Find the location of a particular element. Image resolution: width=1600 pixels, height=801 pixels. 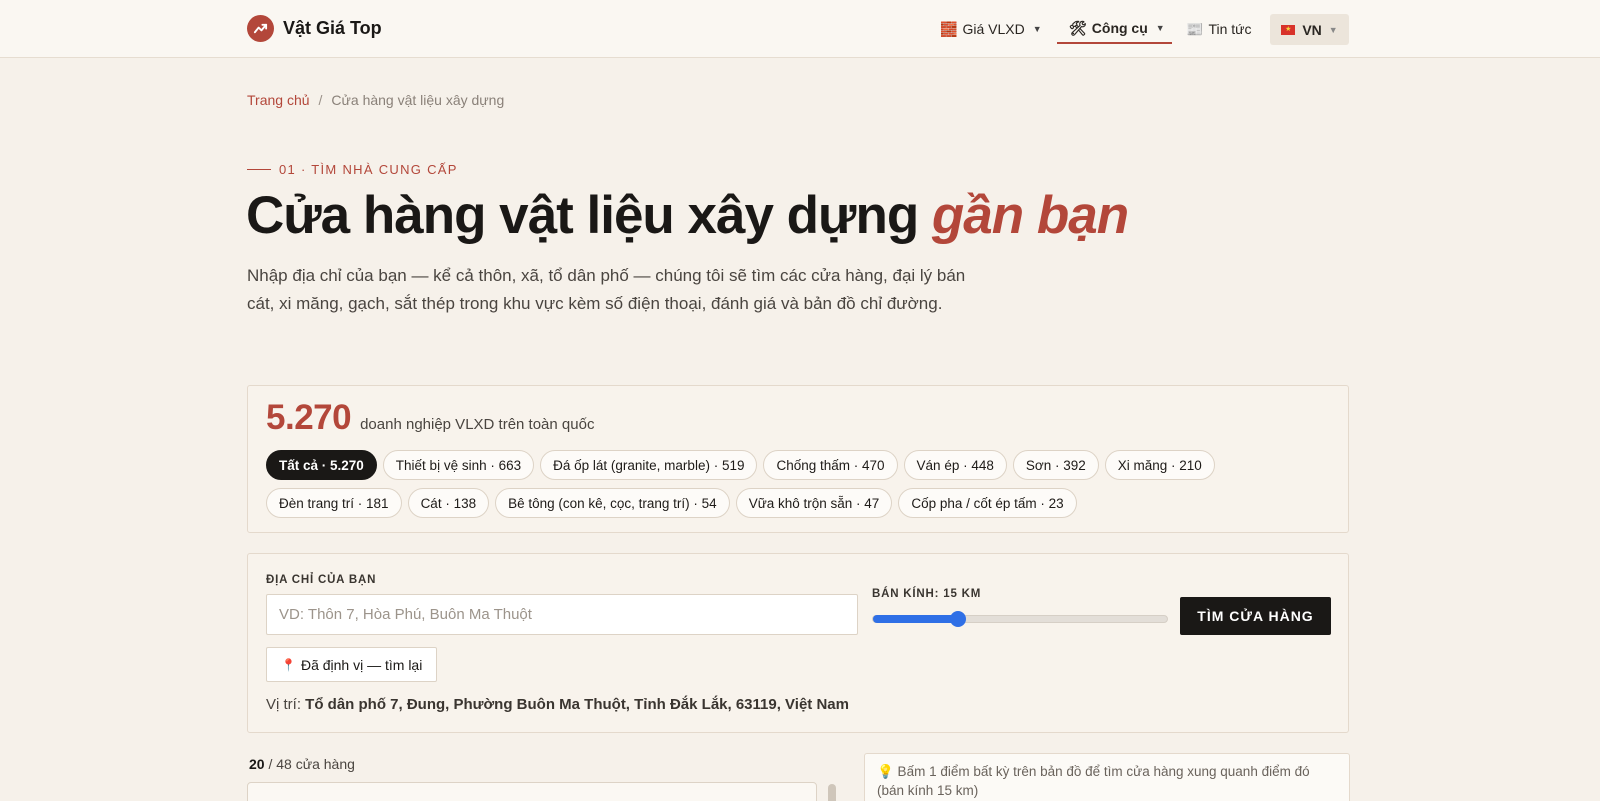

category-chip: Xi măng · 210 is located at coordinates (1159, 465).